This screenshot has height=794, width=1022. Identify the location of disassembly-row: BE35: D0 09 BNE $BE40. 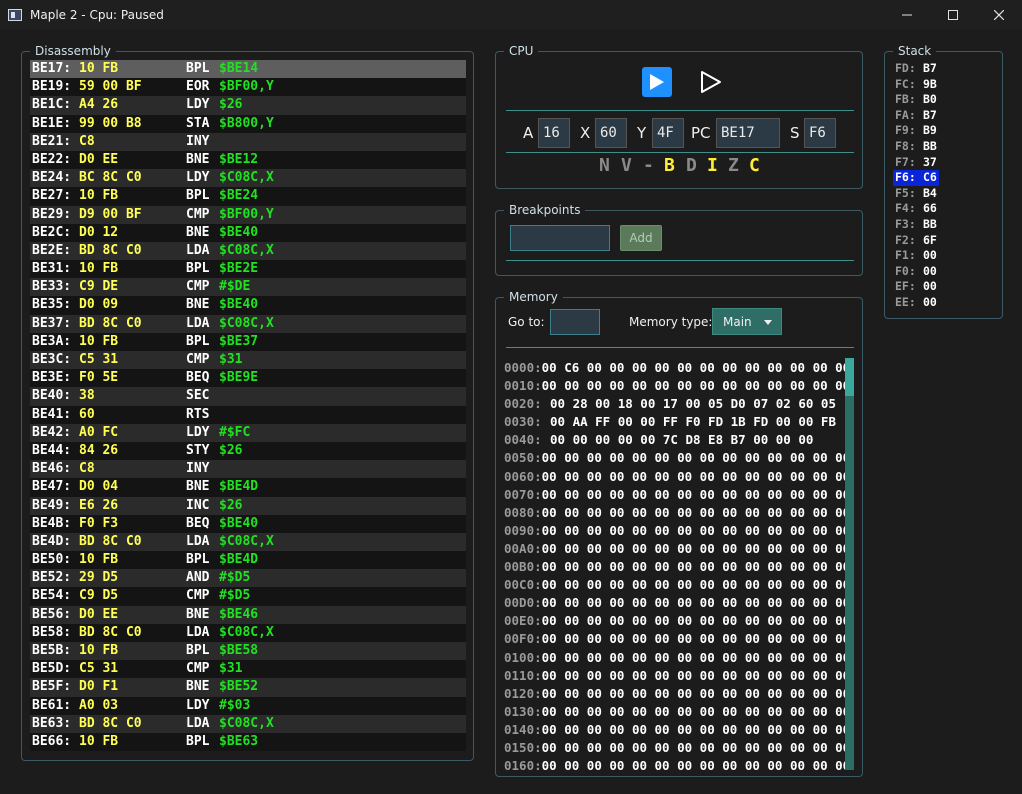
(248, 305).